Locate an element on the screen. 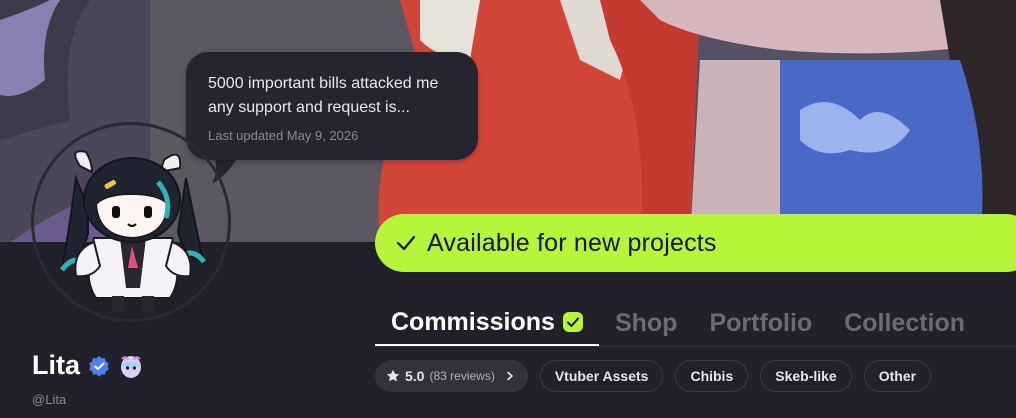 This screenshot has width=1016, height=418. chip-skeb-like: Skeb-like is located at coordinates (806, 376).